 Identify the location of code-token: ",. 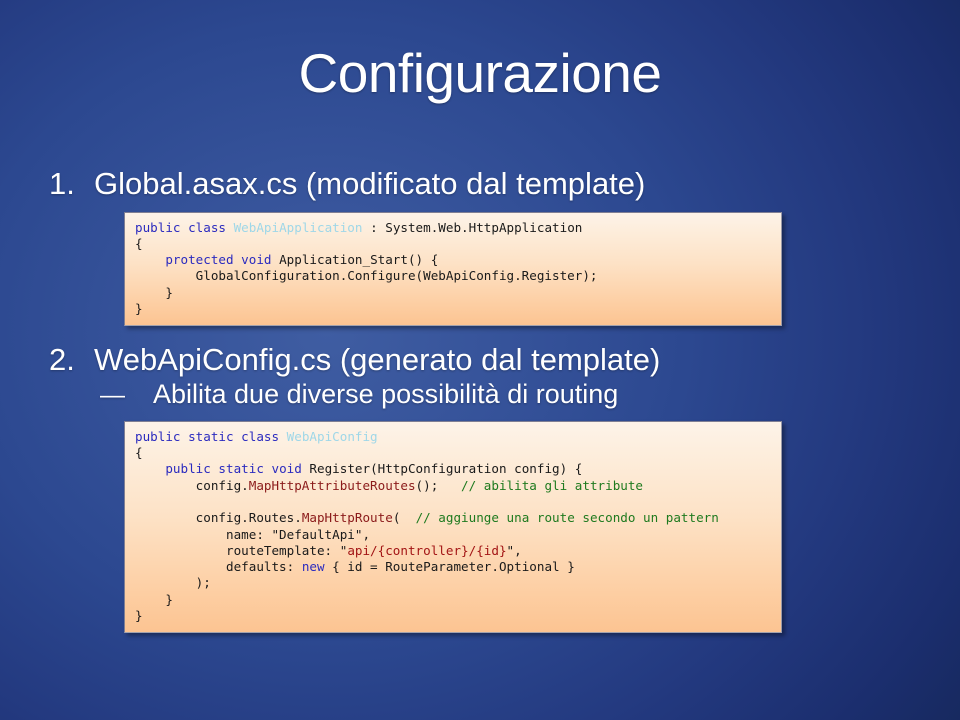
(514, 550).